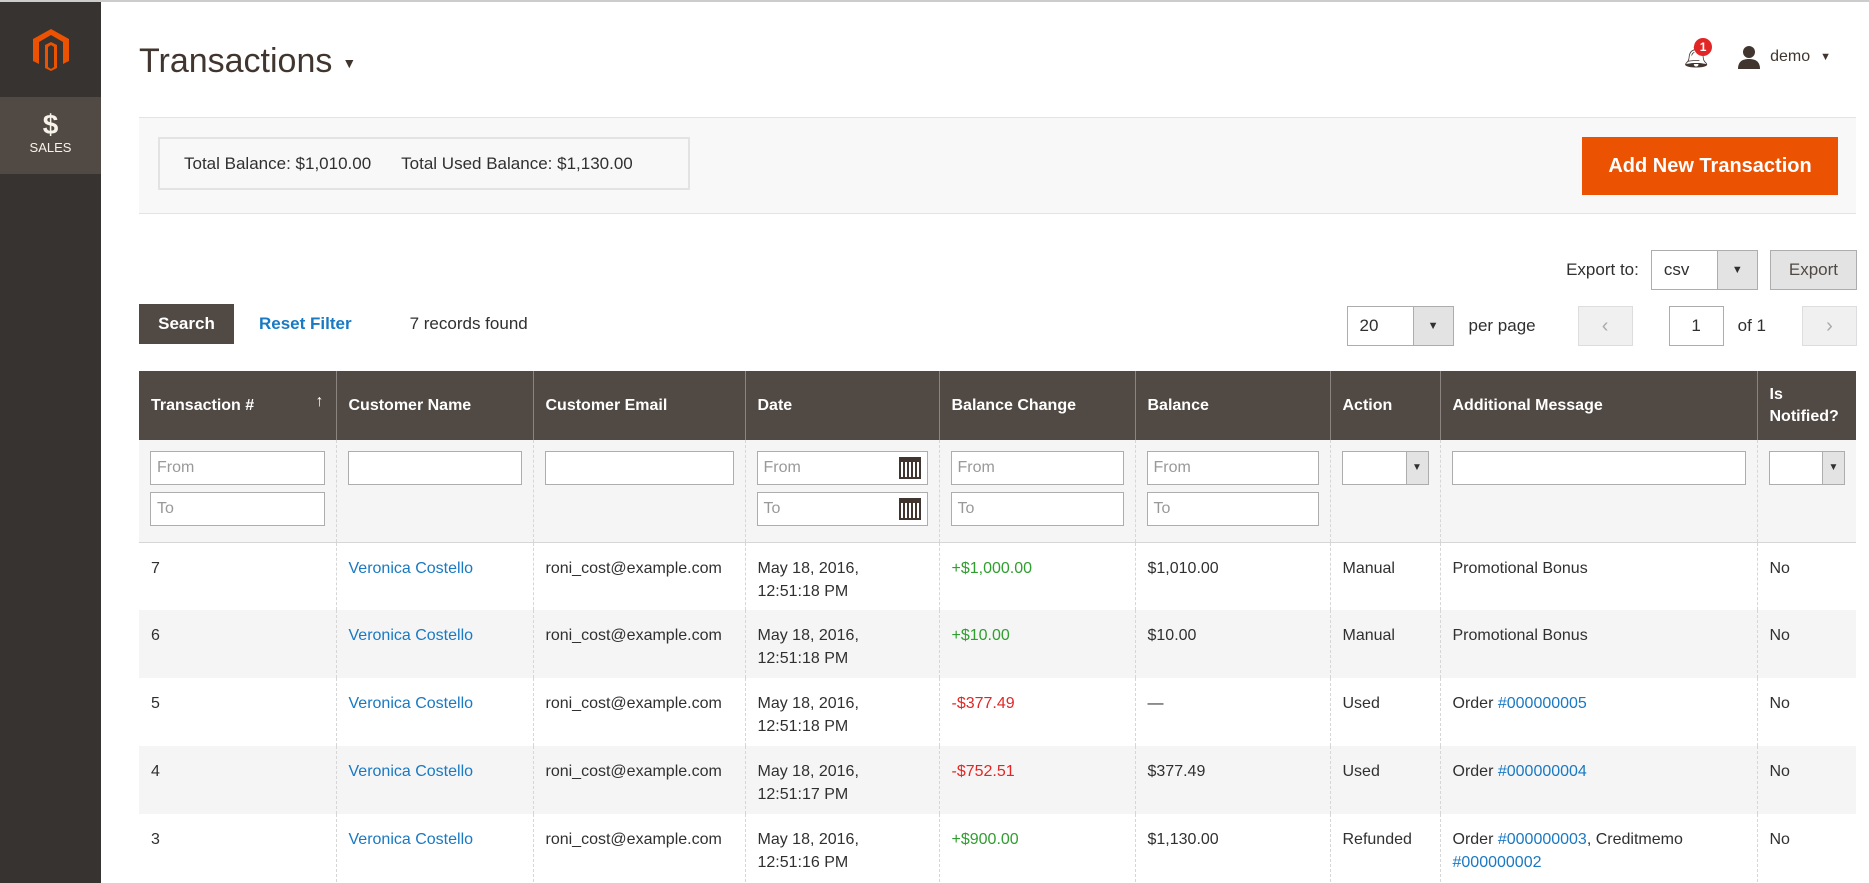 The image size is (1869, 883). Describe the element at coordinates (1598, 848) in the screenshot. I see `additional-message: Order #000000003, Creditmemo #000000002` at that location.